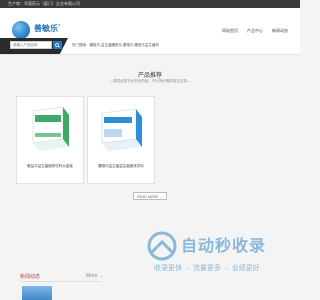 The width and height of the screenshot is (320, 300). I want to click on logo-text: 善敏乐®, so click(47, 28).